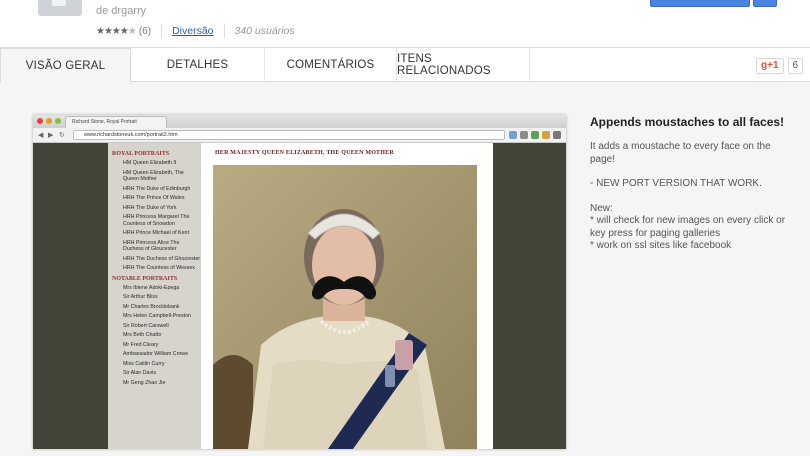  What do you see at coordinates (463, 65) in the screenshot?
I see `tab-related: ITENS RELACIONADOS` at bounding box center [463, 65].